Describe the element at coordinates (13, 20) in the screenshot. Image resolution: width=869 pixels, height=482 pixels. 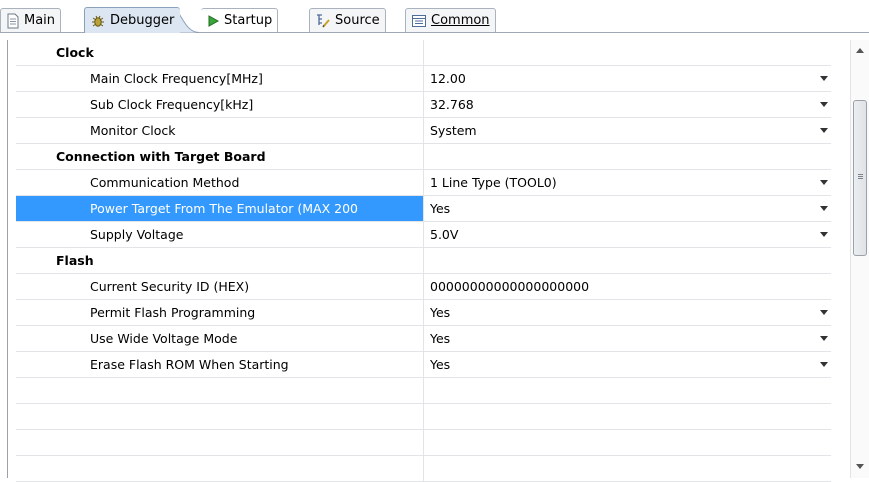
I see `page-icon` at that location.